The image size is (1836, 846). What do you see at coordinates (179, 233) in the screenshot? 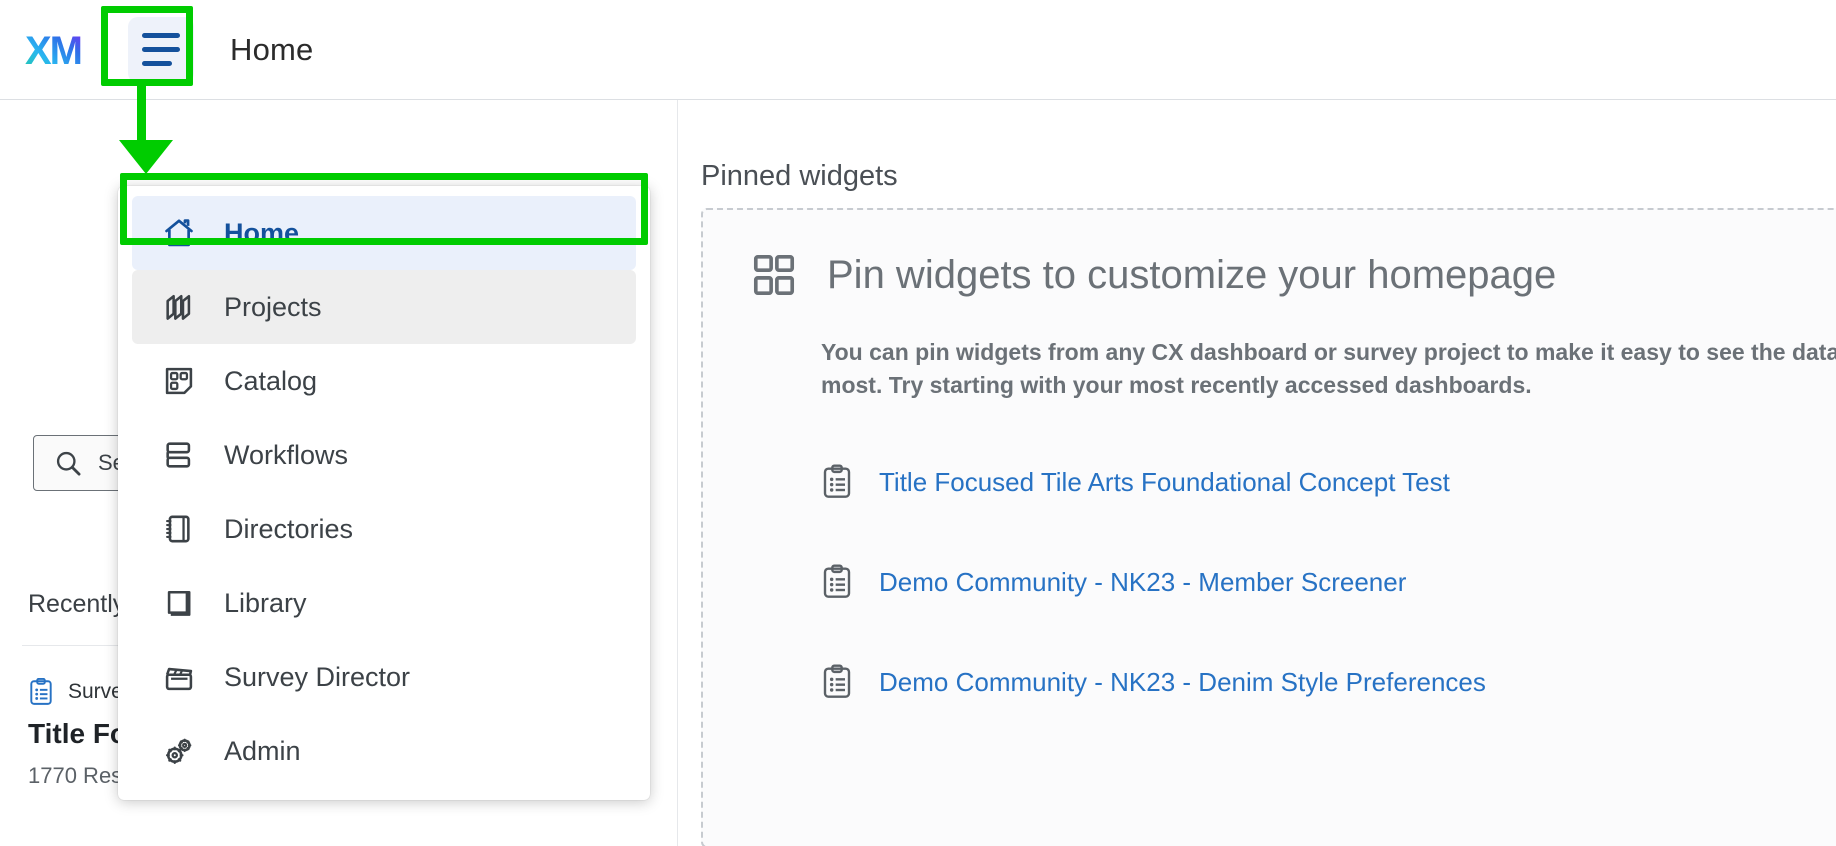
I see `home-icon` at bounding box center [179, 233].